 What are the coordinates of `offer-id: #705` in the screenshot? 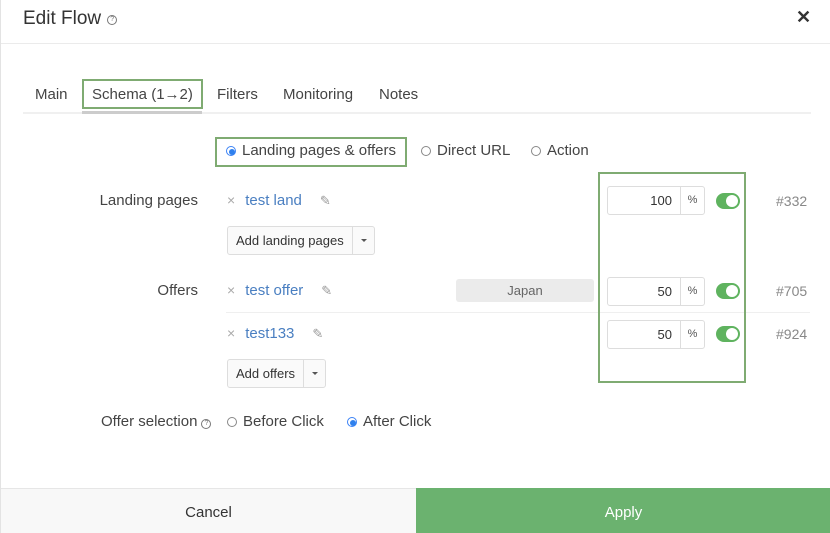 It's located at (792, 291).